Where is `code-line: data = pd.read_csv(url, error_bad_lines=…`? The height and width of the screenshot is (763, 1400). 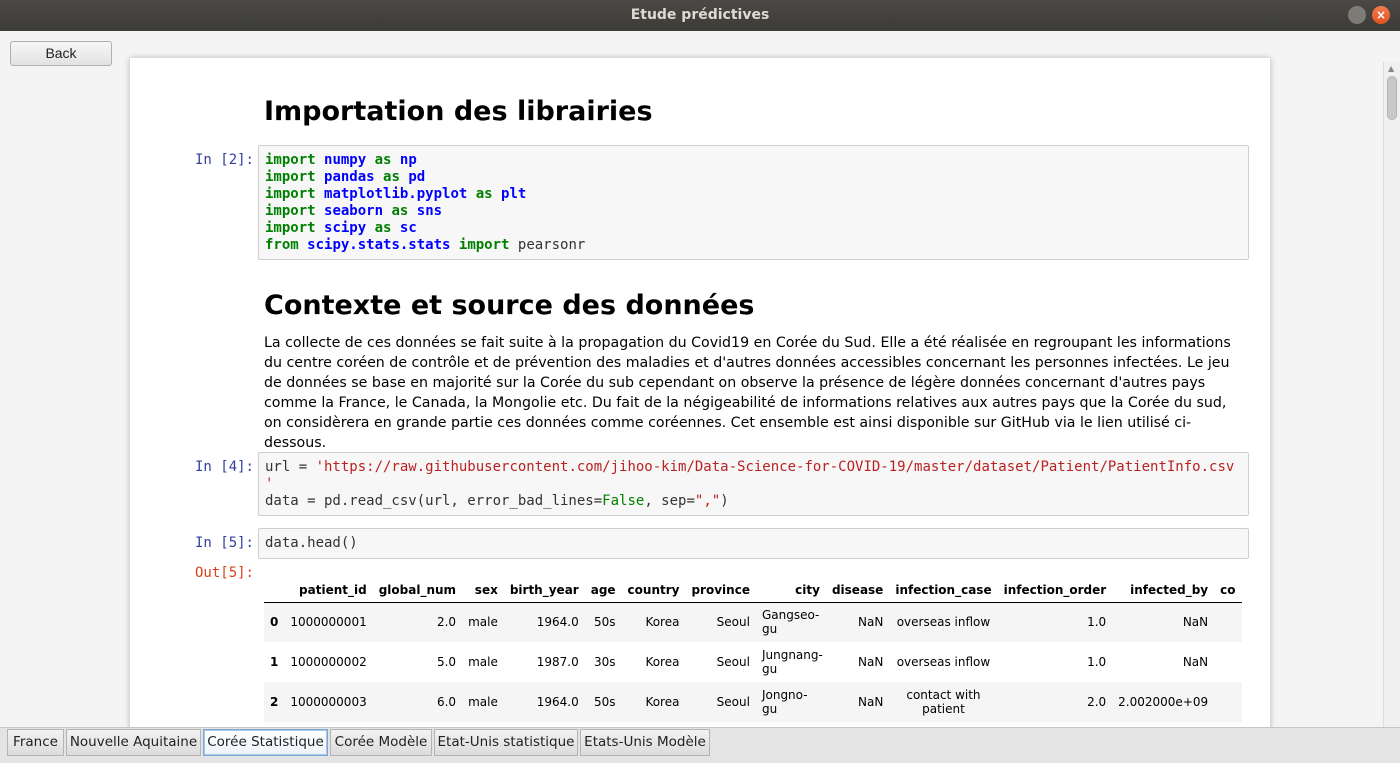
code-line: data = pd.read_csv(url, error_bad_lines=… is located at coordinates (497, 501).